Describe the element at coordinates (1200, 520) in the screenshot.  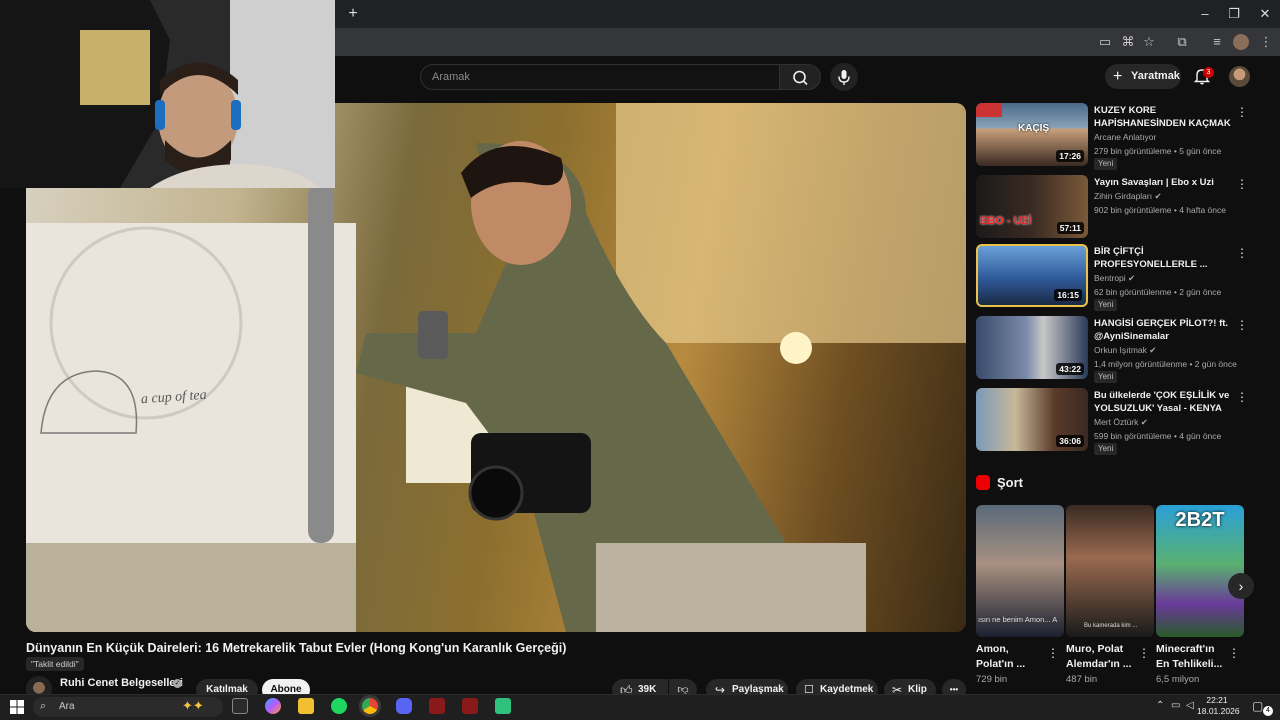
I see `short-caption: 2B2T` at that location.